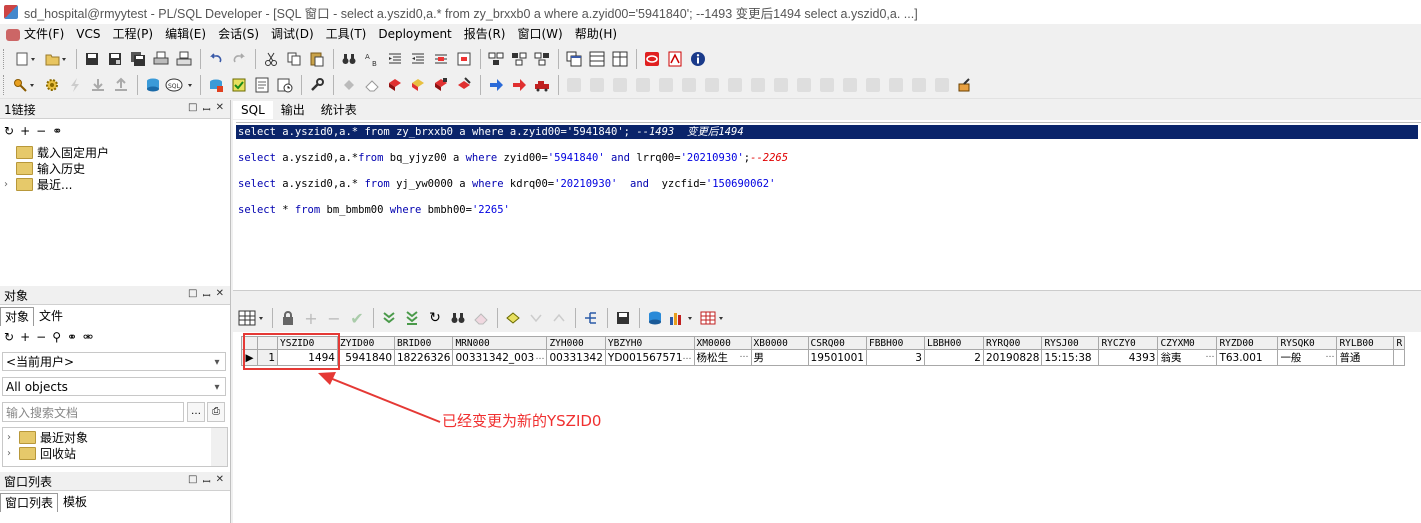 Image resolution: width=1421 pixels, height=523 pixels. I want to click on report-button, so click(262, 85).